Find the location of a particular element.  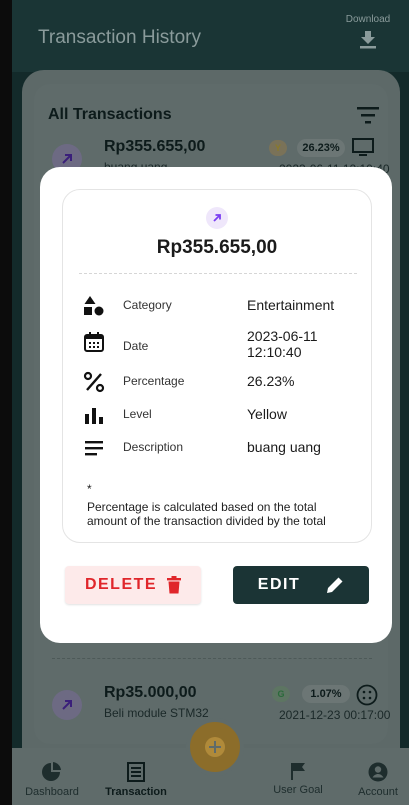

detail-label: Category is located at coordinates (147, 305).